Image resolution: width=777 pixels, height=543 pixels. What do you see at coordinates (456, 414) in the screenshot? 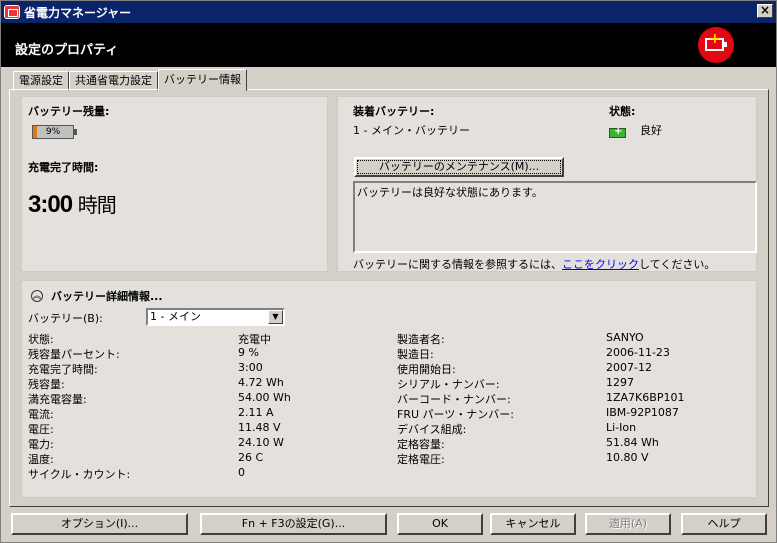
I see `detail-label: FRU パーツ・ナンバー:` at bounding box center [456, 414].